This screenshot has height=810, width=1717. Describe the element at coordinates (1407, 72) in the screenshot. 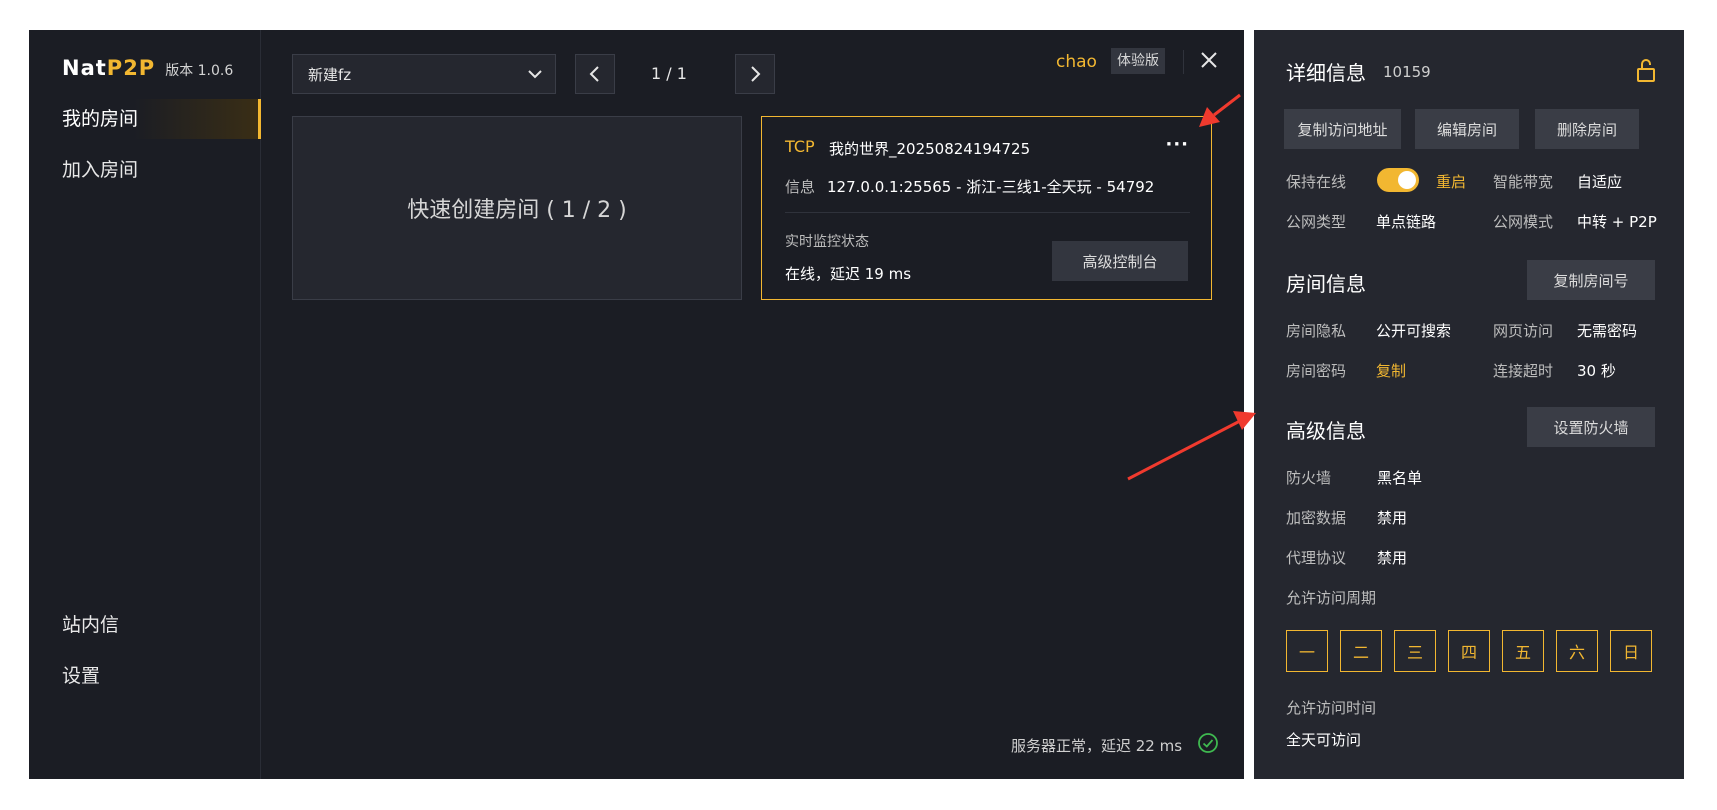

I see `room-id: 10159` at that location.